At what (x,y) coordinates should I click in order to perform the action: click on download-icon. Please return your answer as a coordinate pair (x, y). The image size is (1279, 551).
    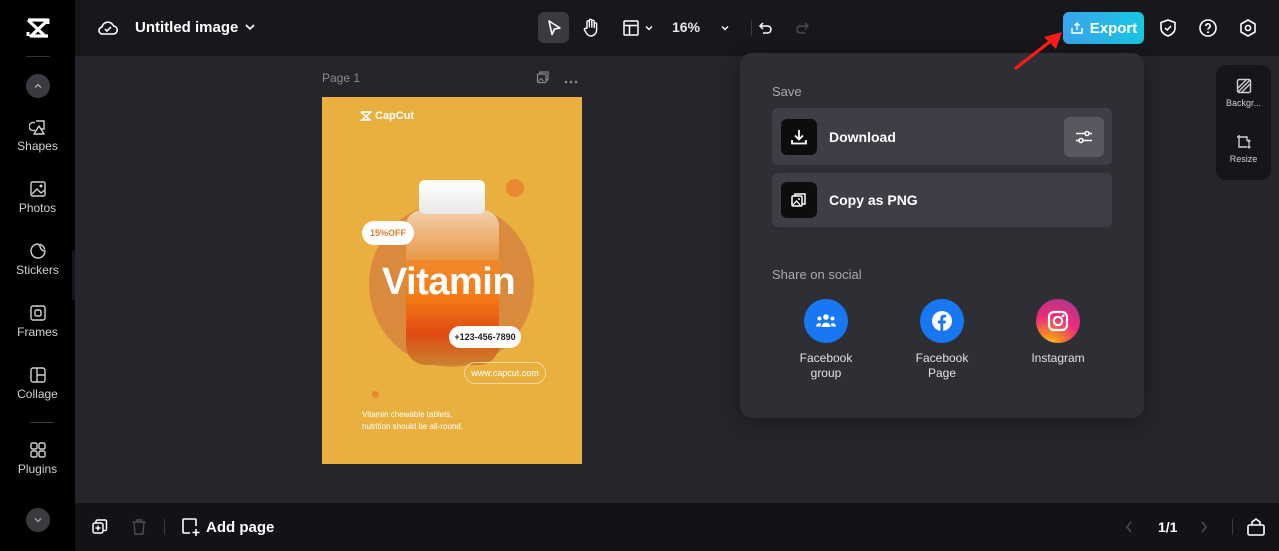
    Looking at the image, I should click on (799, 136).